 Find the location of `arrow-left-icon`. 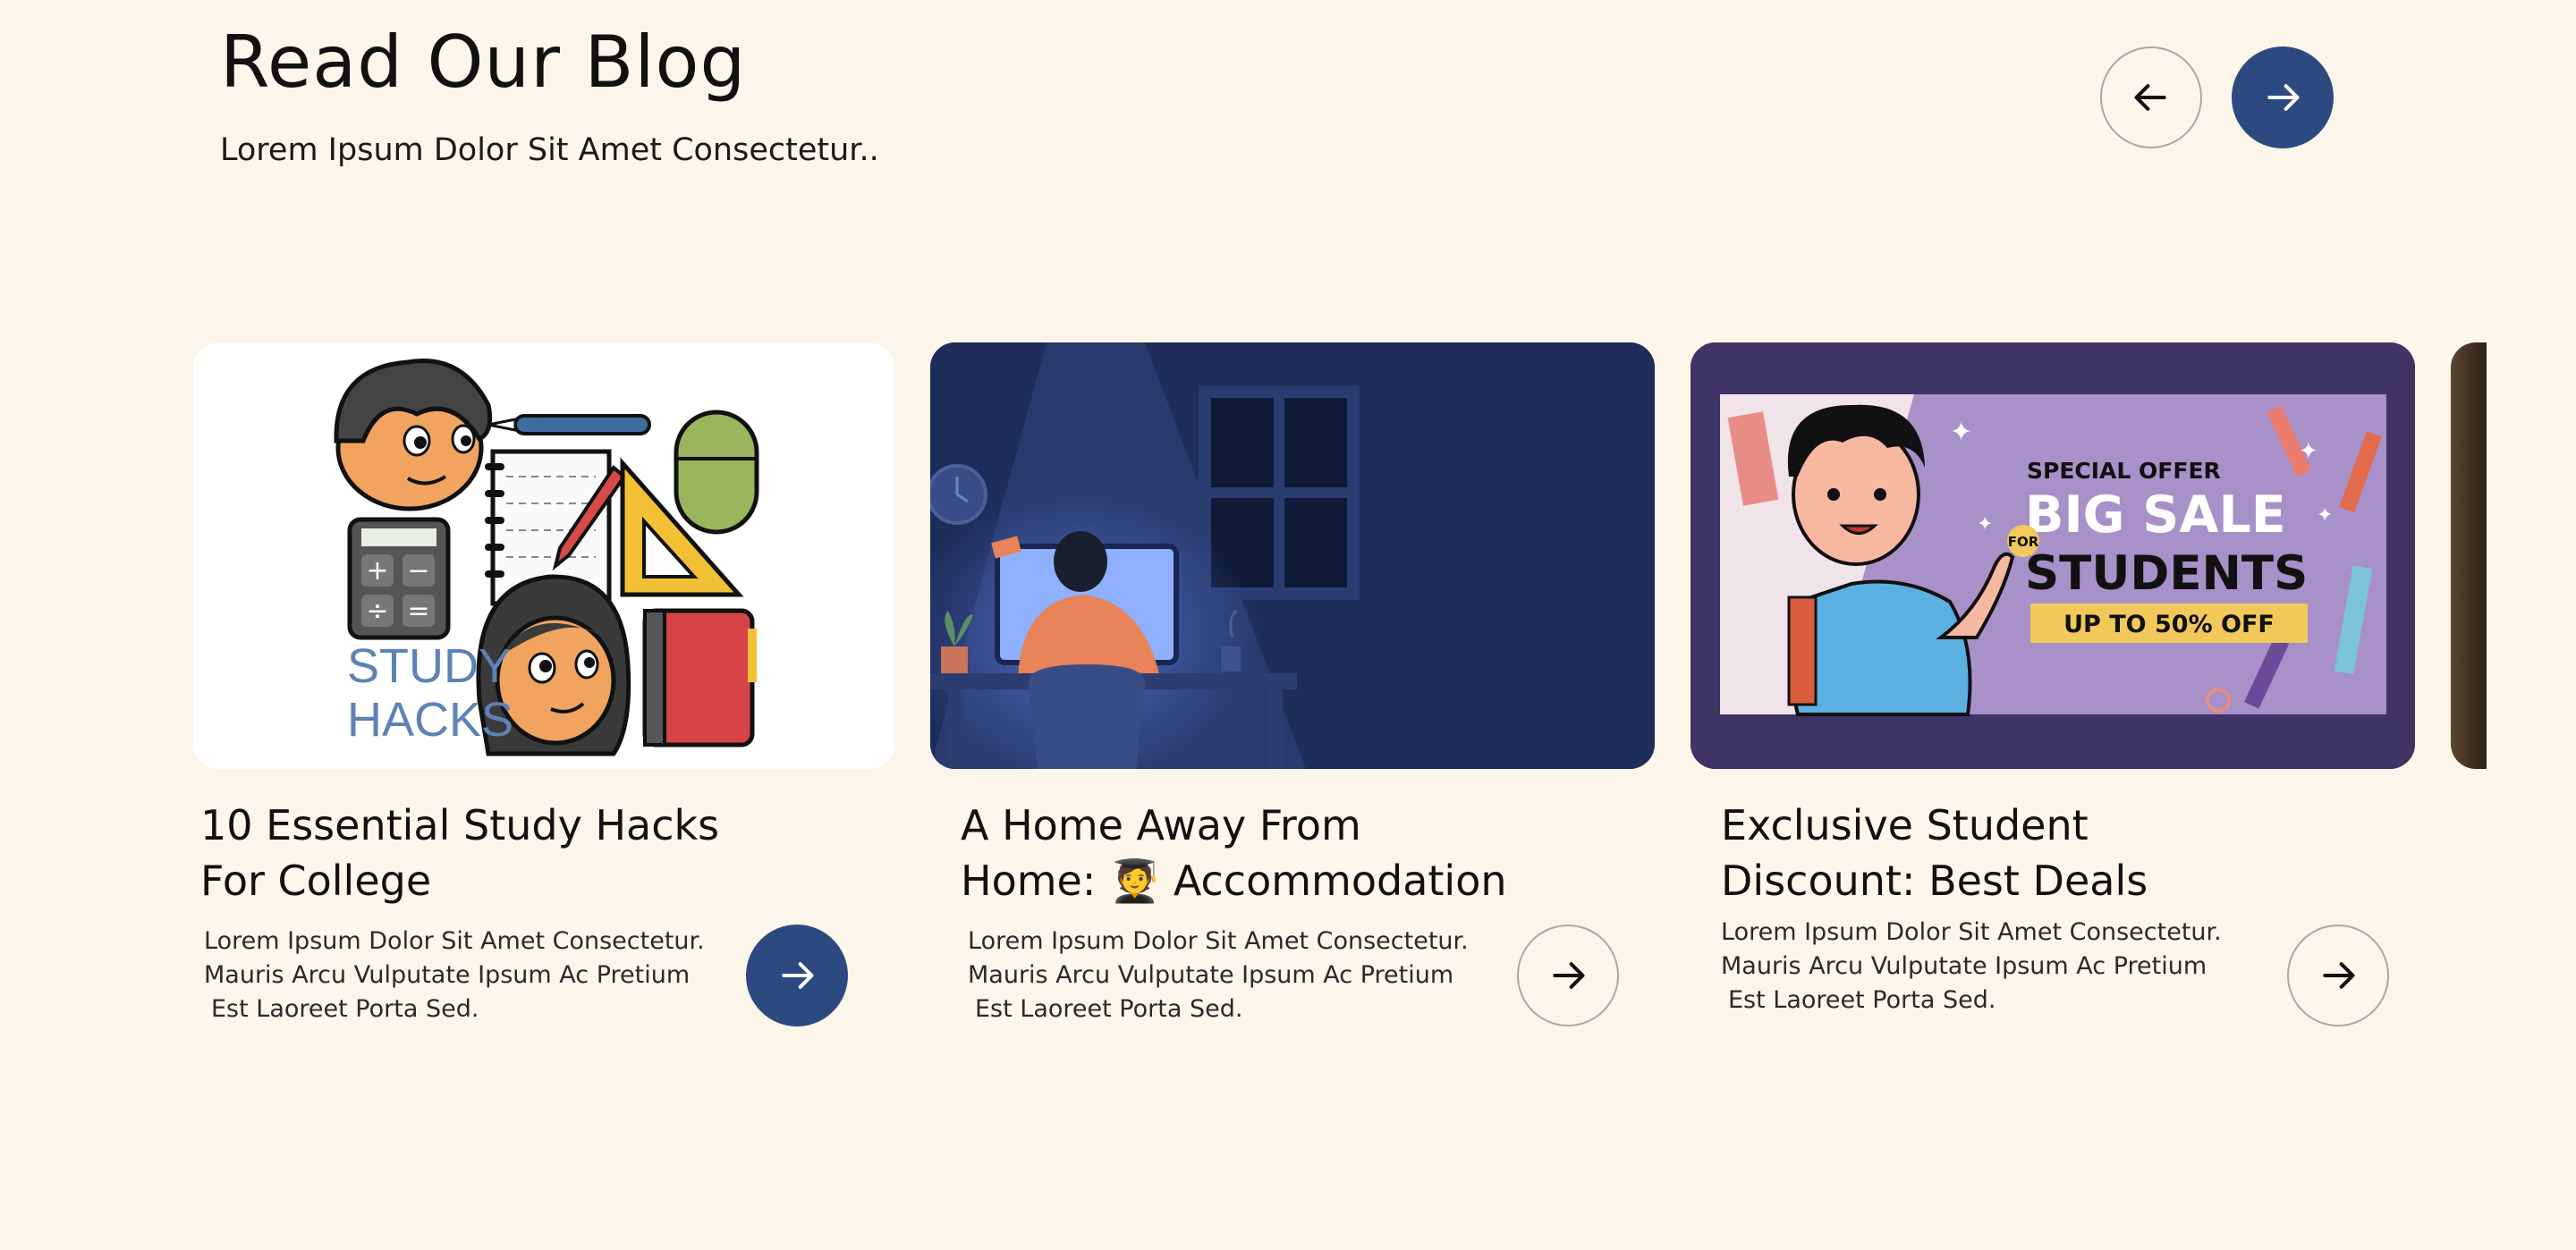

arrow-left-icon is located at coordinates (2150, 98).